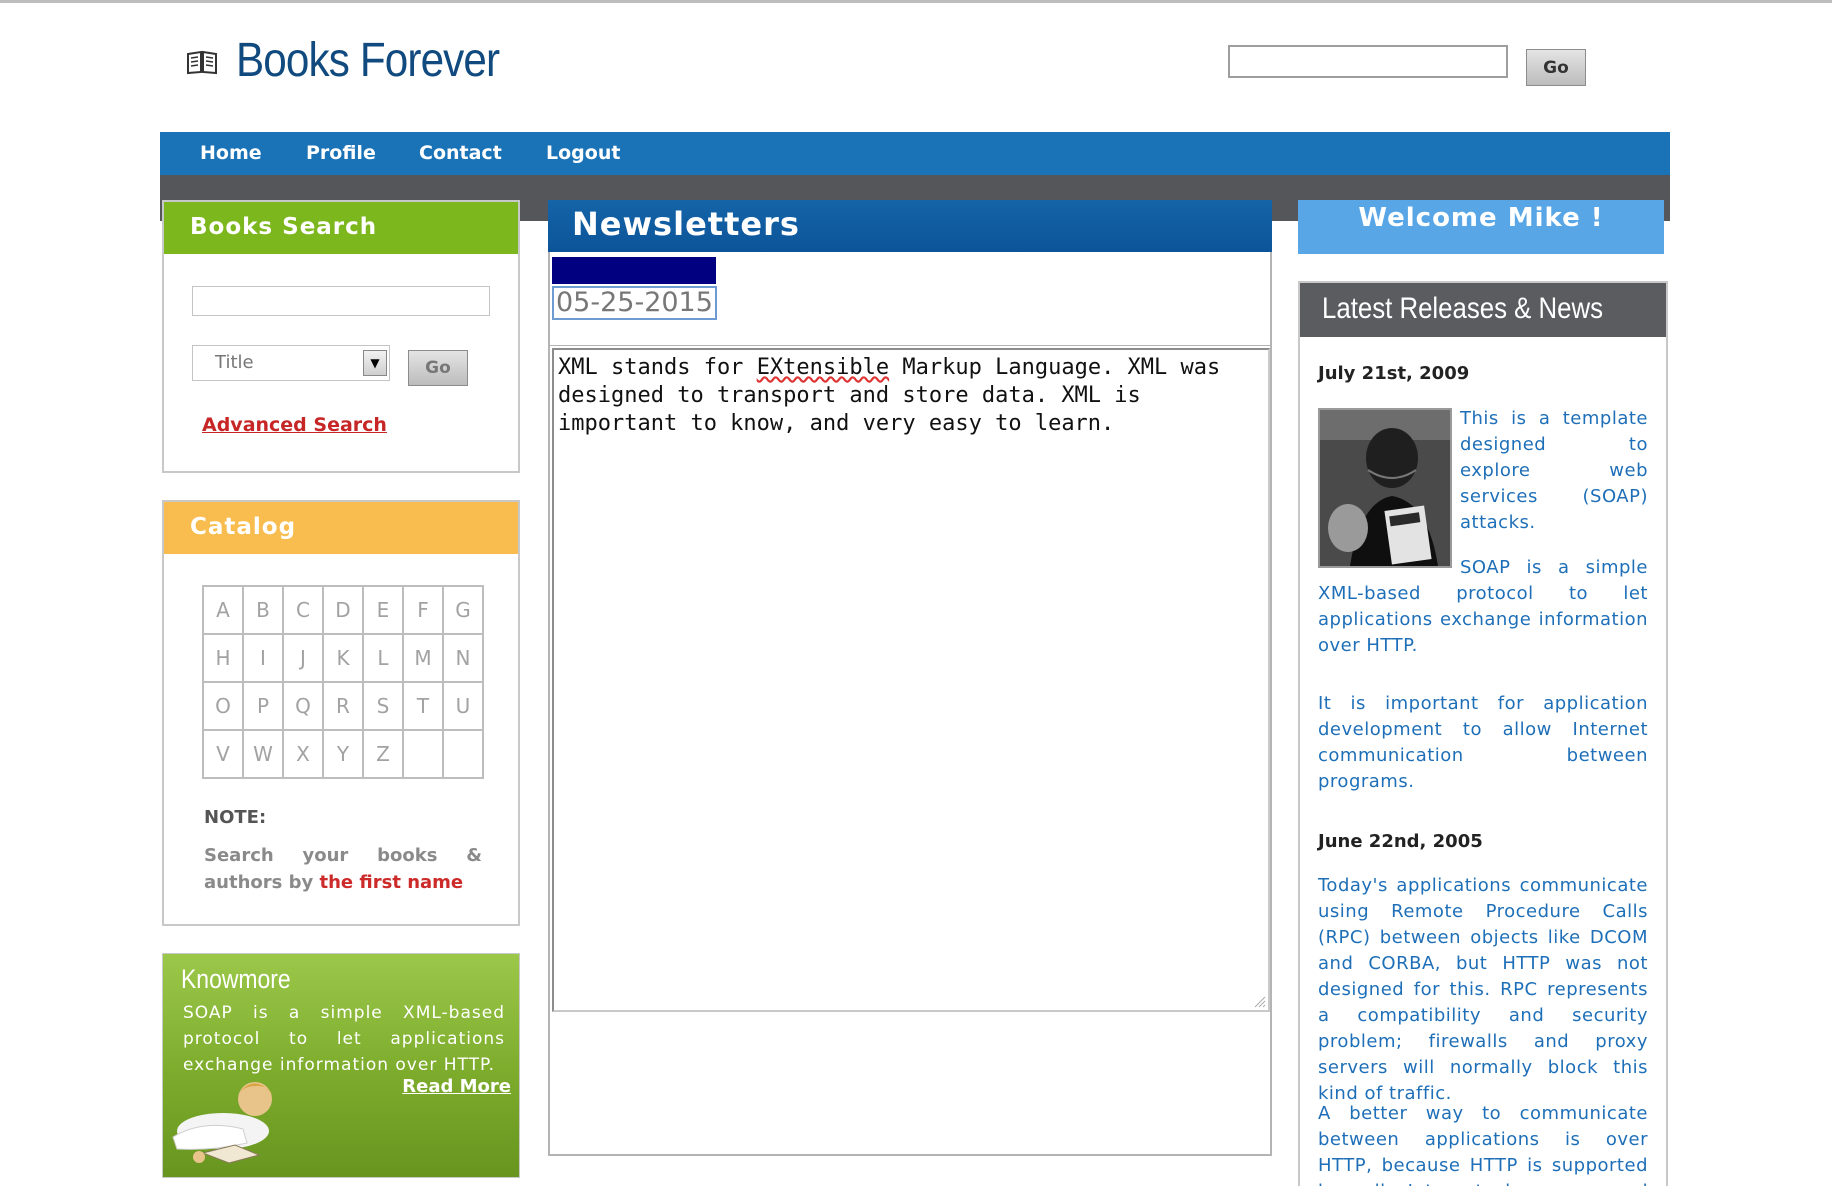 The width and height of the screenshot is (1832, 1186). I want to click on catalog-letter: K, so click(343, 658).